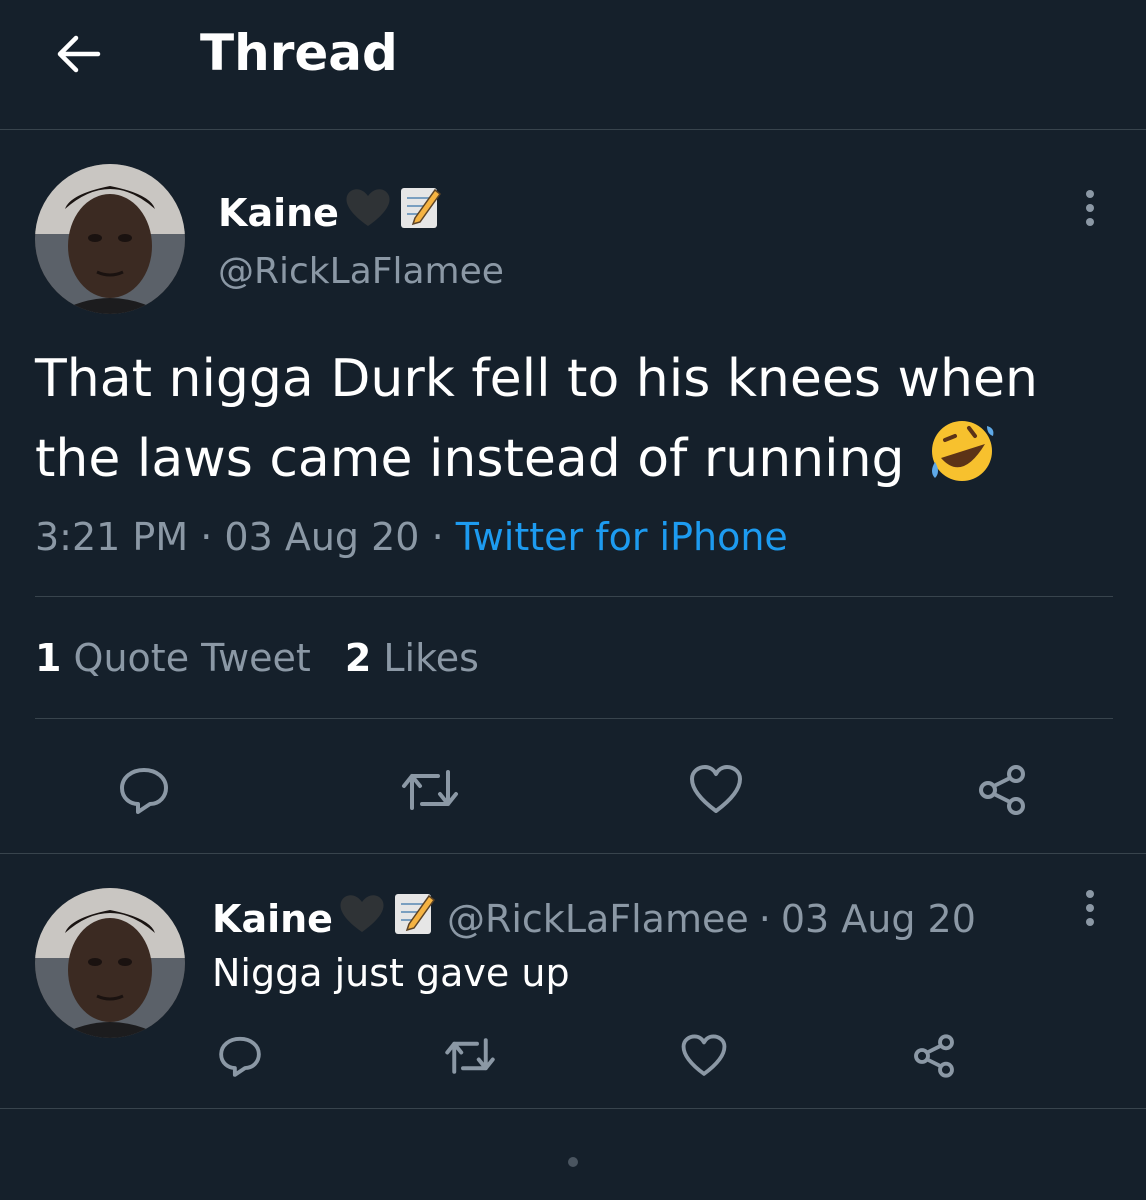  What do you see at coordinates (622, 537) in the screenshot?
I see `tweet-source-link: Twitter for iPhone` at bounding box center [622, 537].